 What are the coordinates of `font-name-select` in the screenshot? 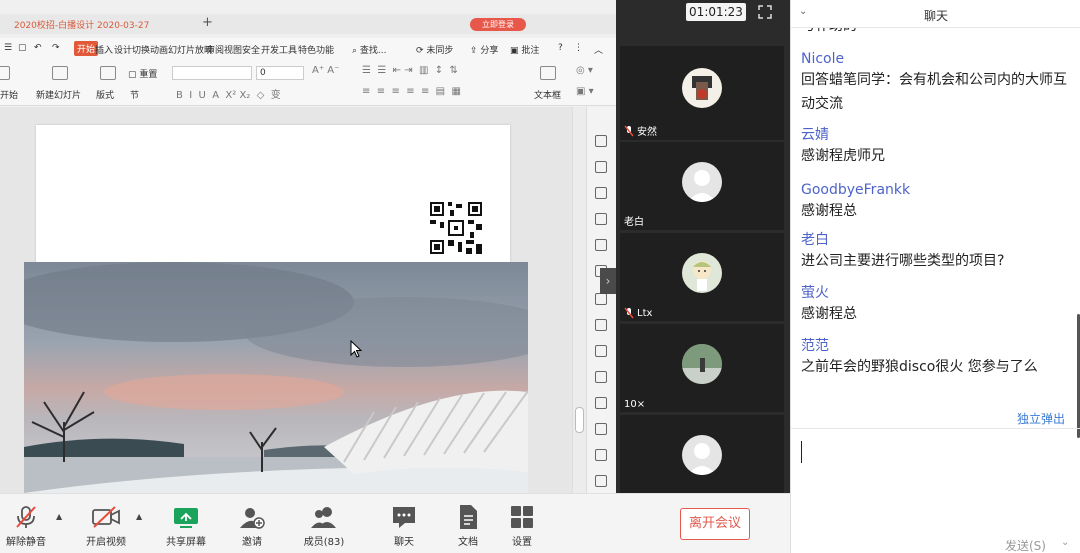 It's located at (212, 73).